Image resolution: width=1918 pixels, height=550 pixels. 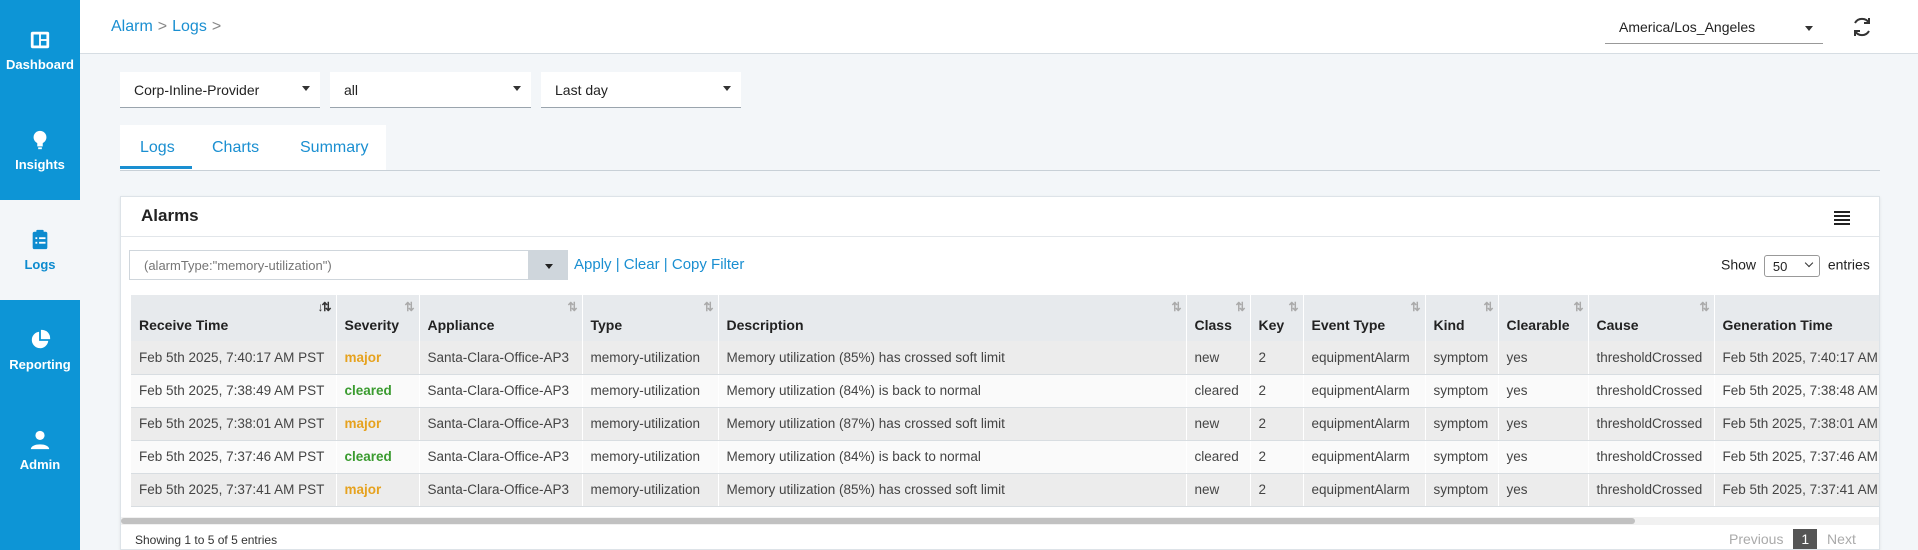 I want to click on sidebar-item-reporting: Reporting, so click(x=40, y=350).